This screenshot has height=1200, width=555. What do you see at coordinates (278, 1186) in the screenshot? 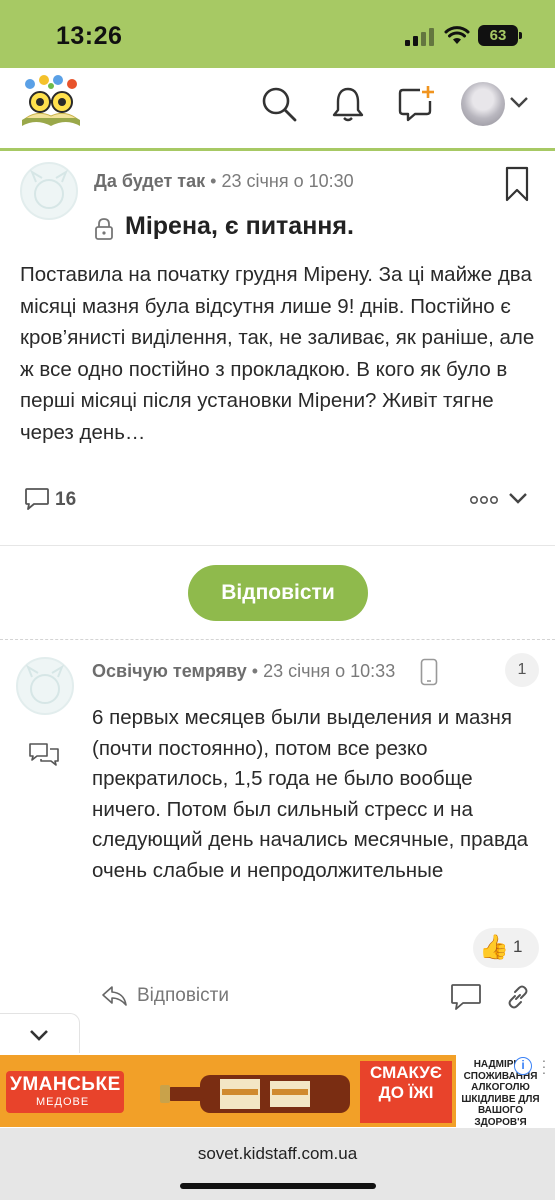
I see `home-indicator` at bounding box center [278, 1186].